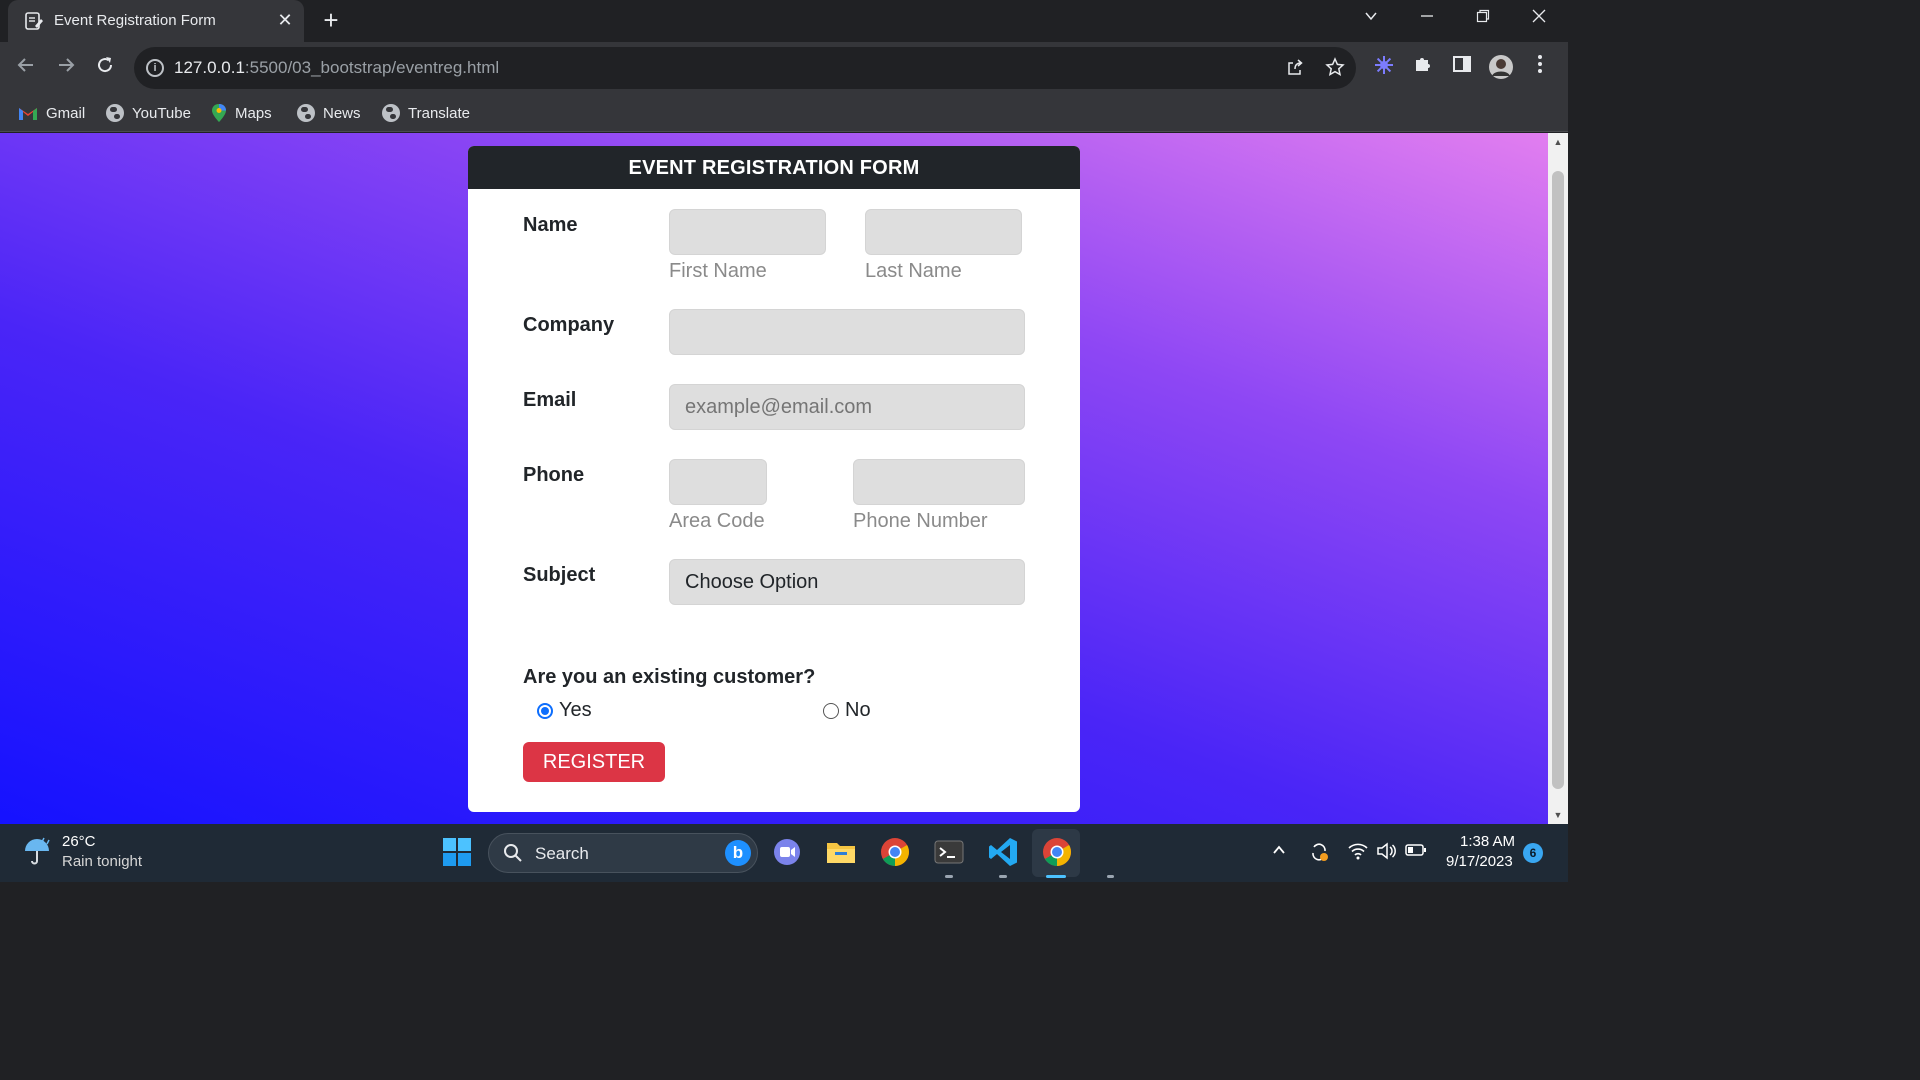  I want to click on active-indicator, so click(1056, 876).